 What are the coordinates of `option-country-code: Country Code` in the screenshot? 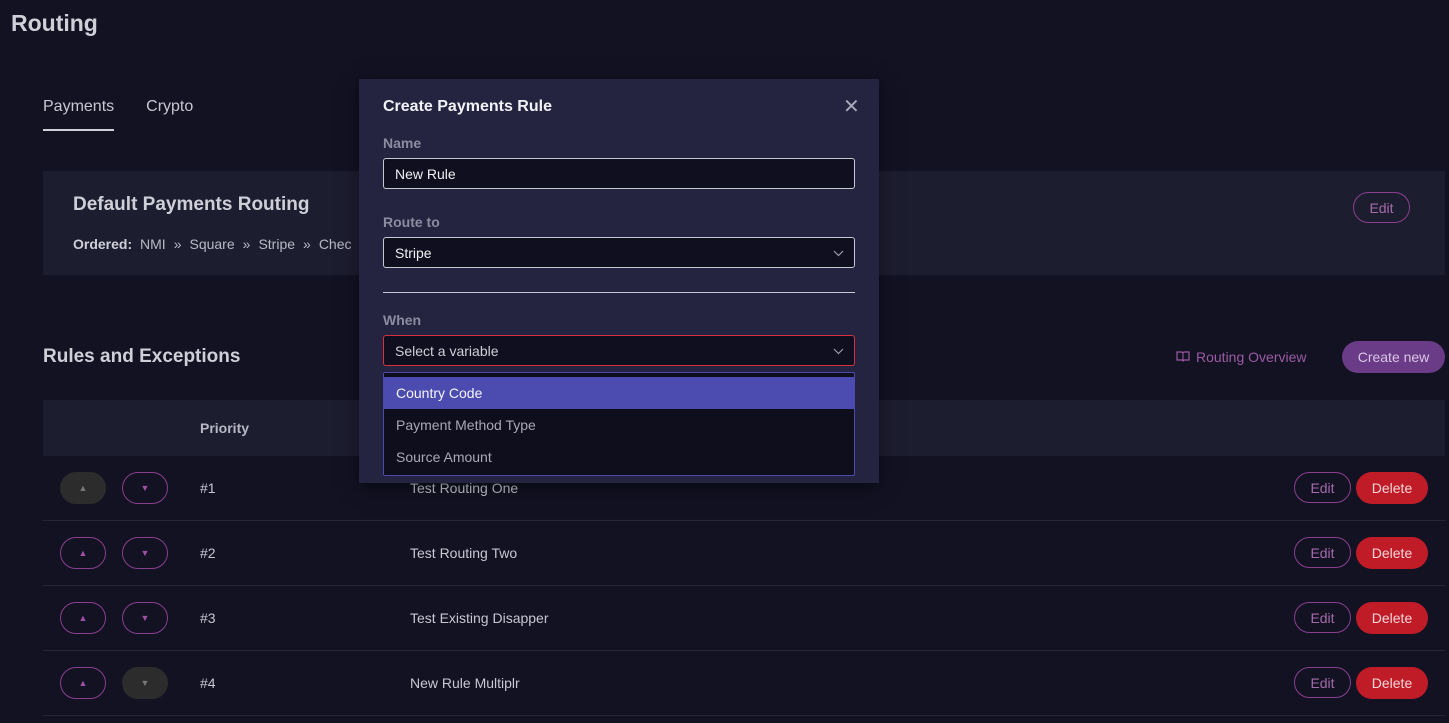 It's located at (619, 393).